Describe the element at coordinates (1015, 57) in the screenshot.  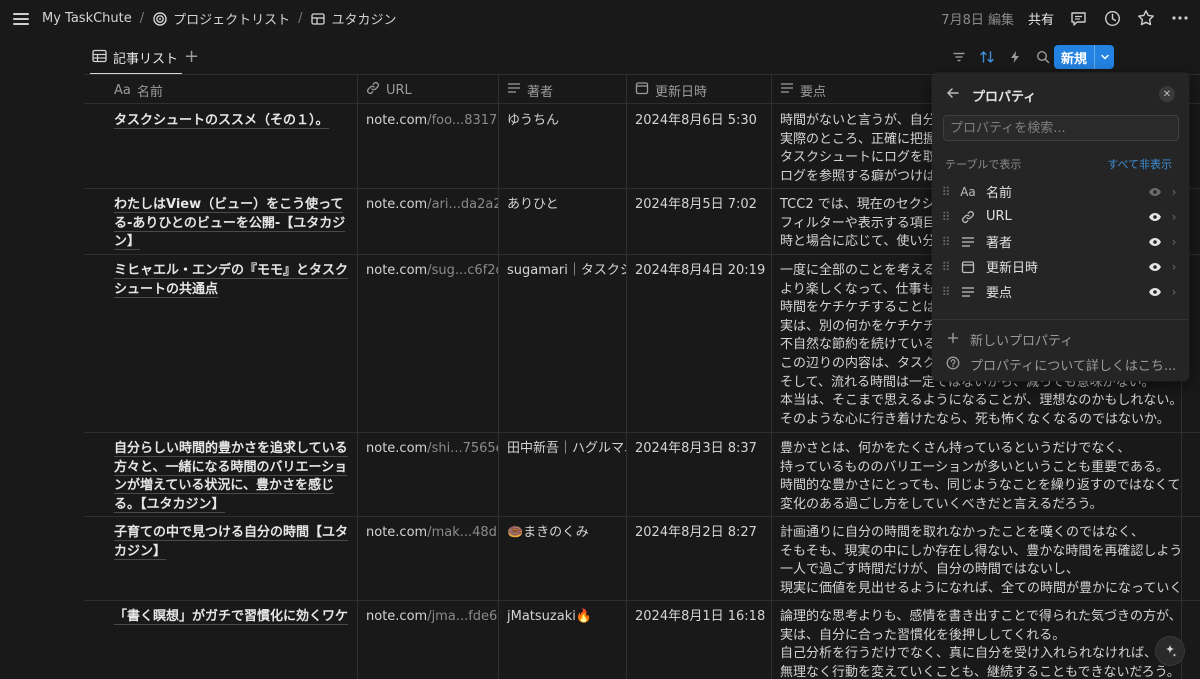
I see `lightning-icon` at that location.